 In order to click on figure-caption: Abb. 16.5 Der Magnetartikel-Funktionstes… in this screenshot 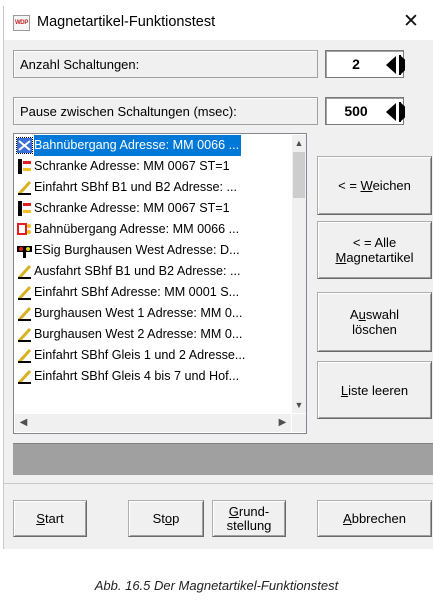, I will do `click(216, 585)`.